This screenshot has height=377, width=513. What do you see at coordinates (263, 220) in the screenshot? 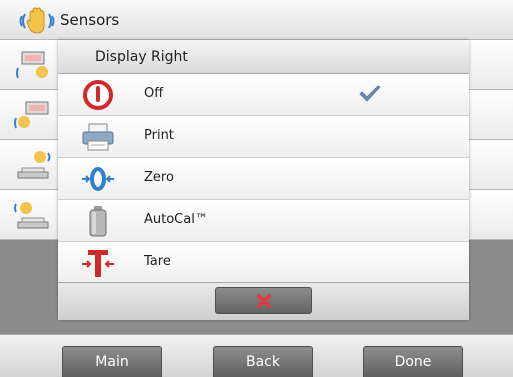
I see `option-autocal: AutoCal™` at bounding box center [263, 220].